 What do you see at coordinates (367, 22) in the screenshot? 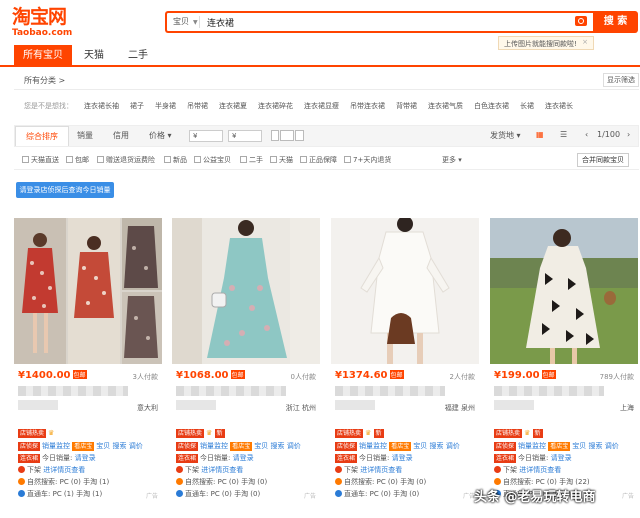
I see `search-input` at bounding box center [367, 22].